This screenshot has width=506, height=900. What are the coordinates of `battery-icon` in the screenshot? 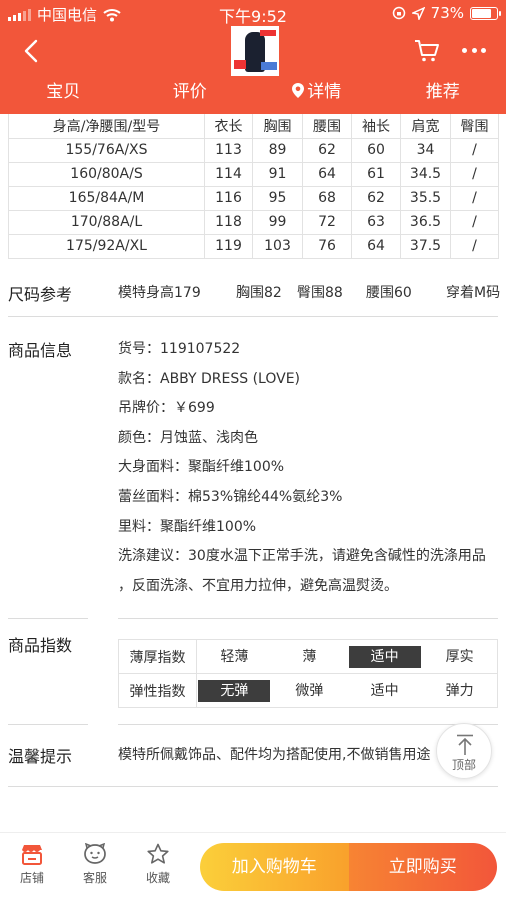 It's located at (485, 13).